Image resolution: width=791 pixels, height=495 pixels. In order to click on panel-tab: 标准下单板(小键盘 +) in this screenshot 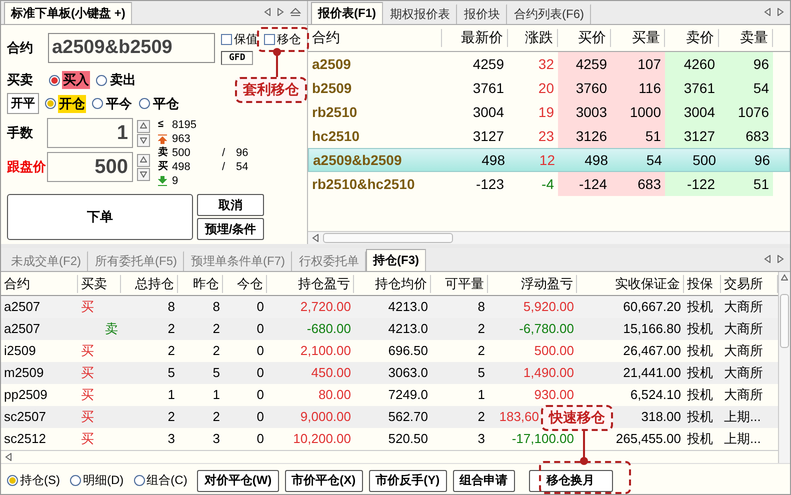, I will do `click(68, 13)`.